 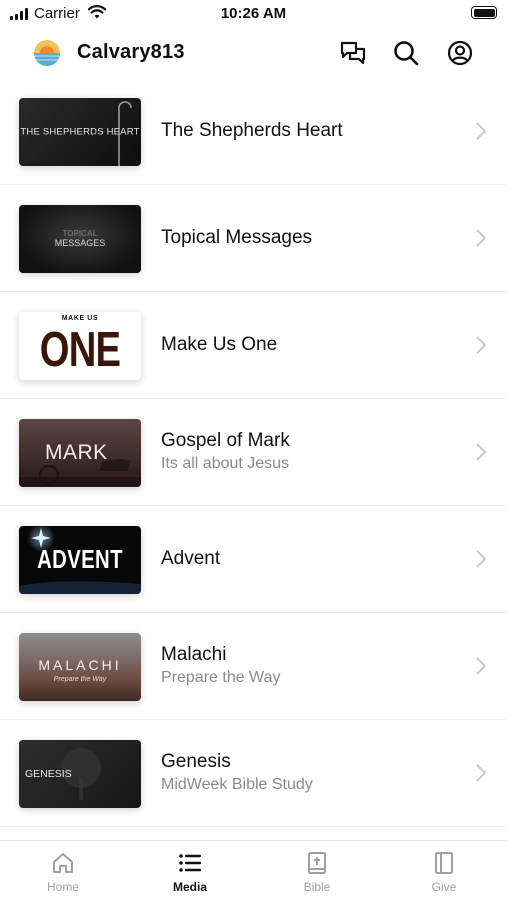 I want to click on thumb-label: MALACHI, so click(x=80, y=665).